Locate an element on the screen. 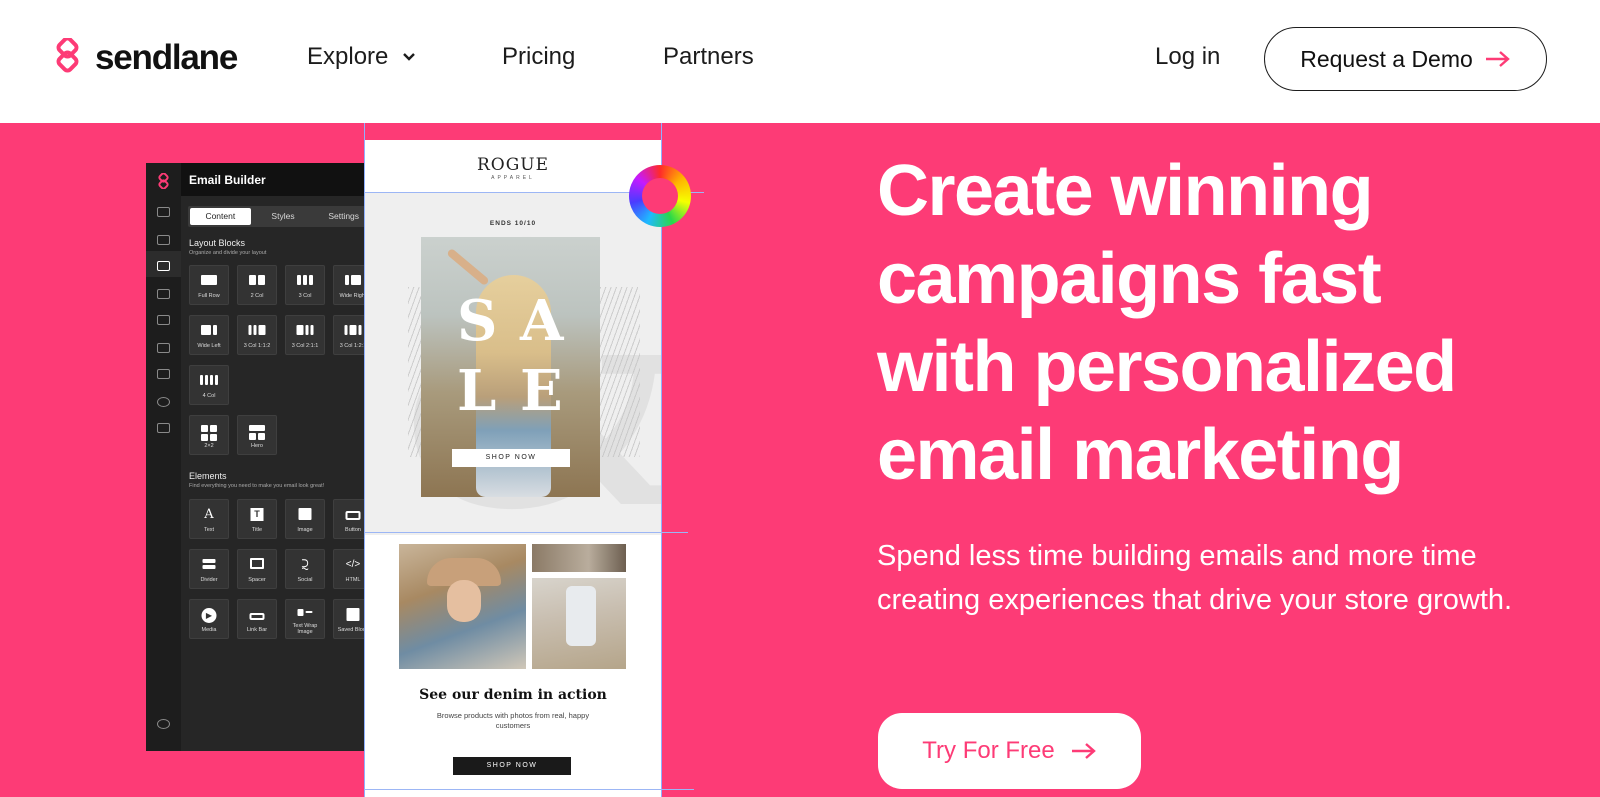 The height and width of the screenshot is (797, 1600). settings-gear-icon is located at coordinates (163, 402).